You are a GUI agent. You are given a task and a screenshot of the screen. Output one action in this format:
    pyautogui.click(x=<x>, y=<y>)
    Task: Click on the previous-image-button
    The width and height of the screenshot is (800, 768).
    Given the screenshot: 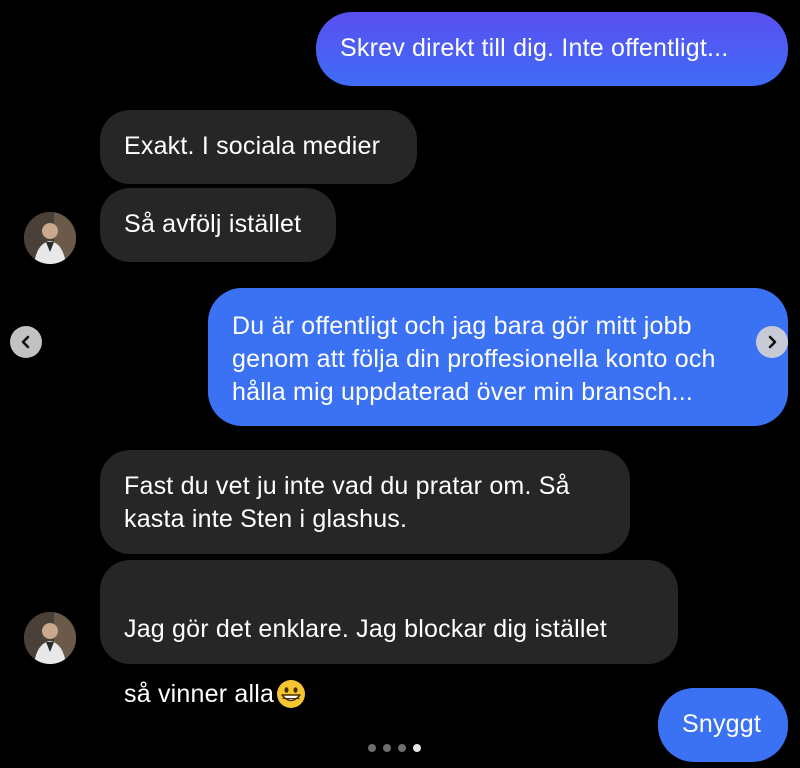 What is the action you would take?
    pyautogui.click(x=26, y=342)
    